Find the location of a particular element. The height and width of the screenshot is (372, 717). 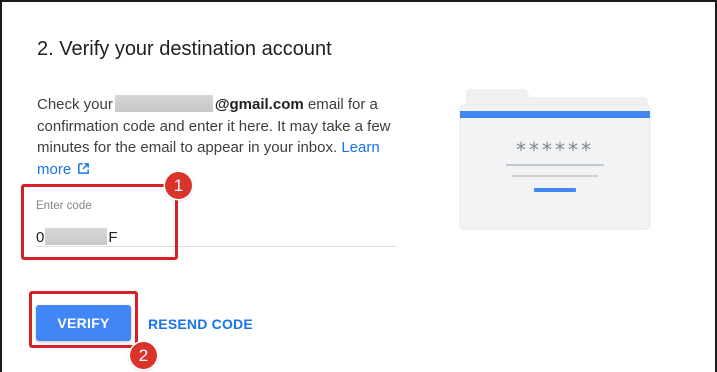

annotation-badge-1: 1 is located at coordinates (178, 185).